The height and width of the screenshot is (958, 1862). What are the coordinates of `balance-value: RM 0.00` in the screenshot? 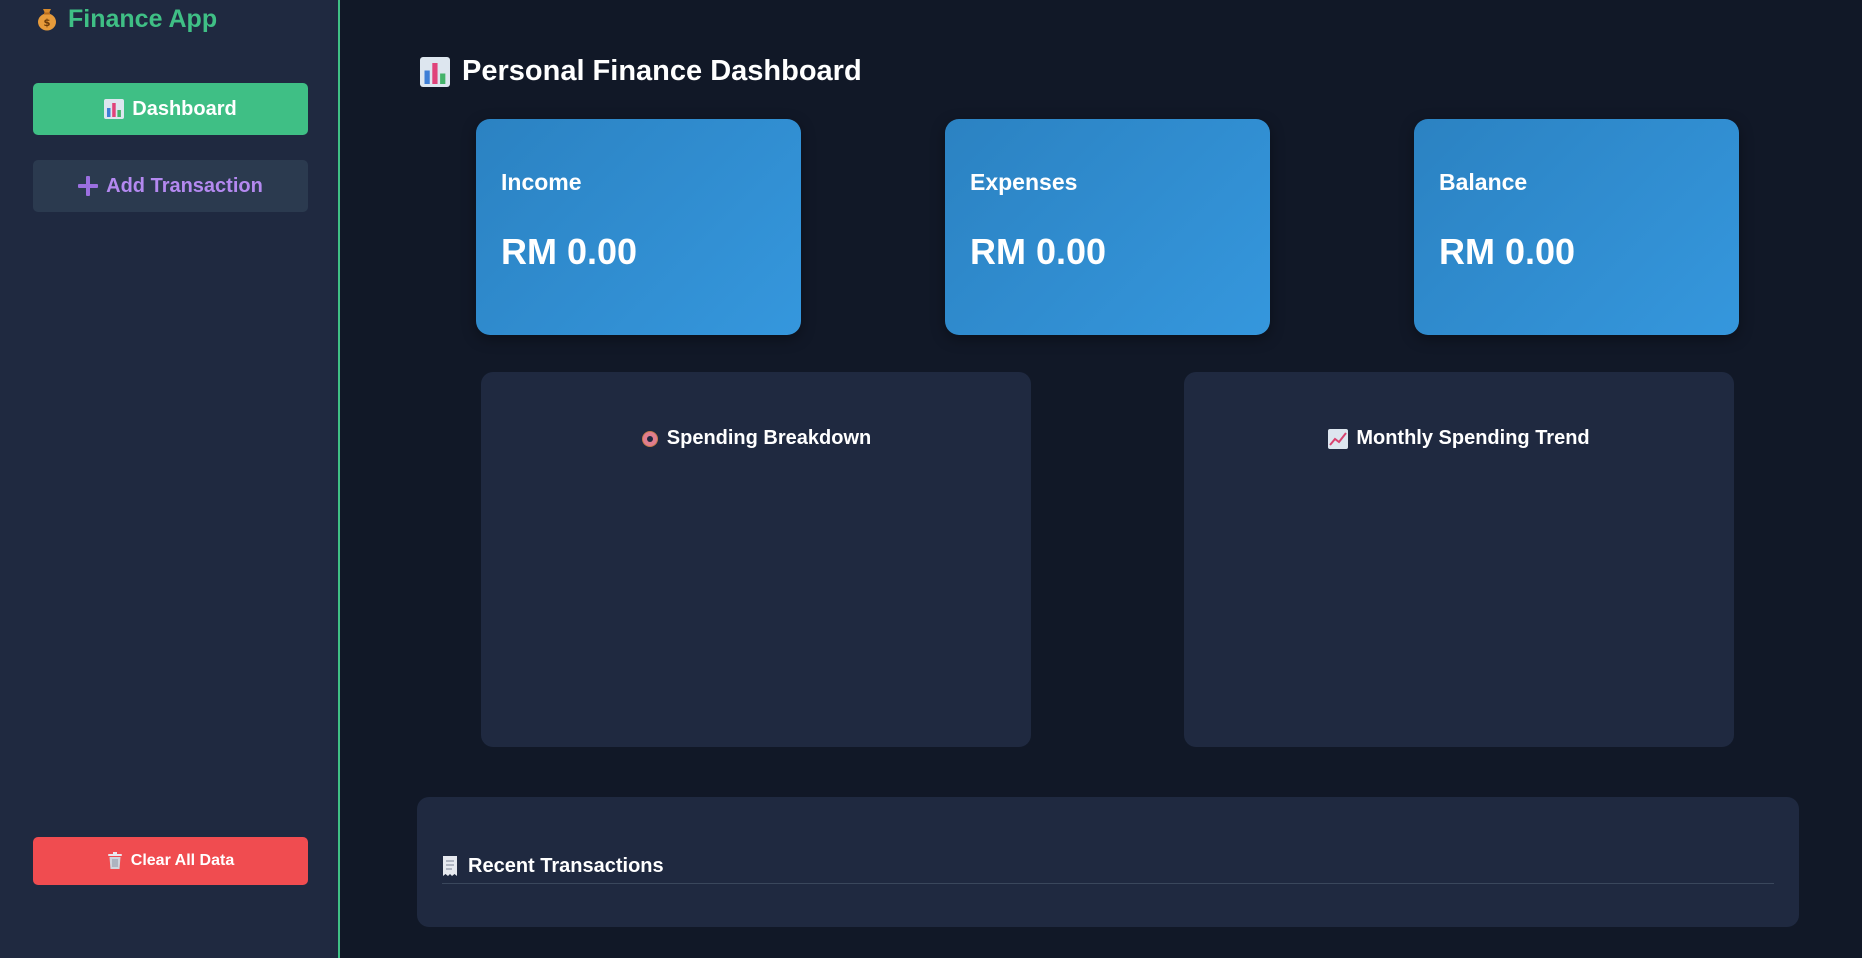 It's located at (1507, 251).